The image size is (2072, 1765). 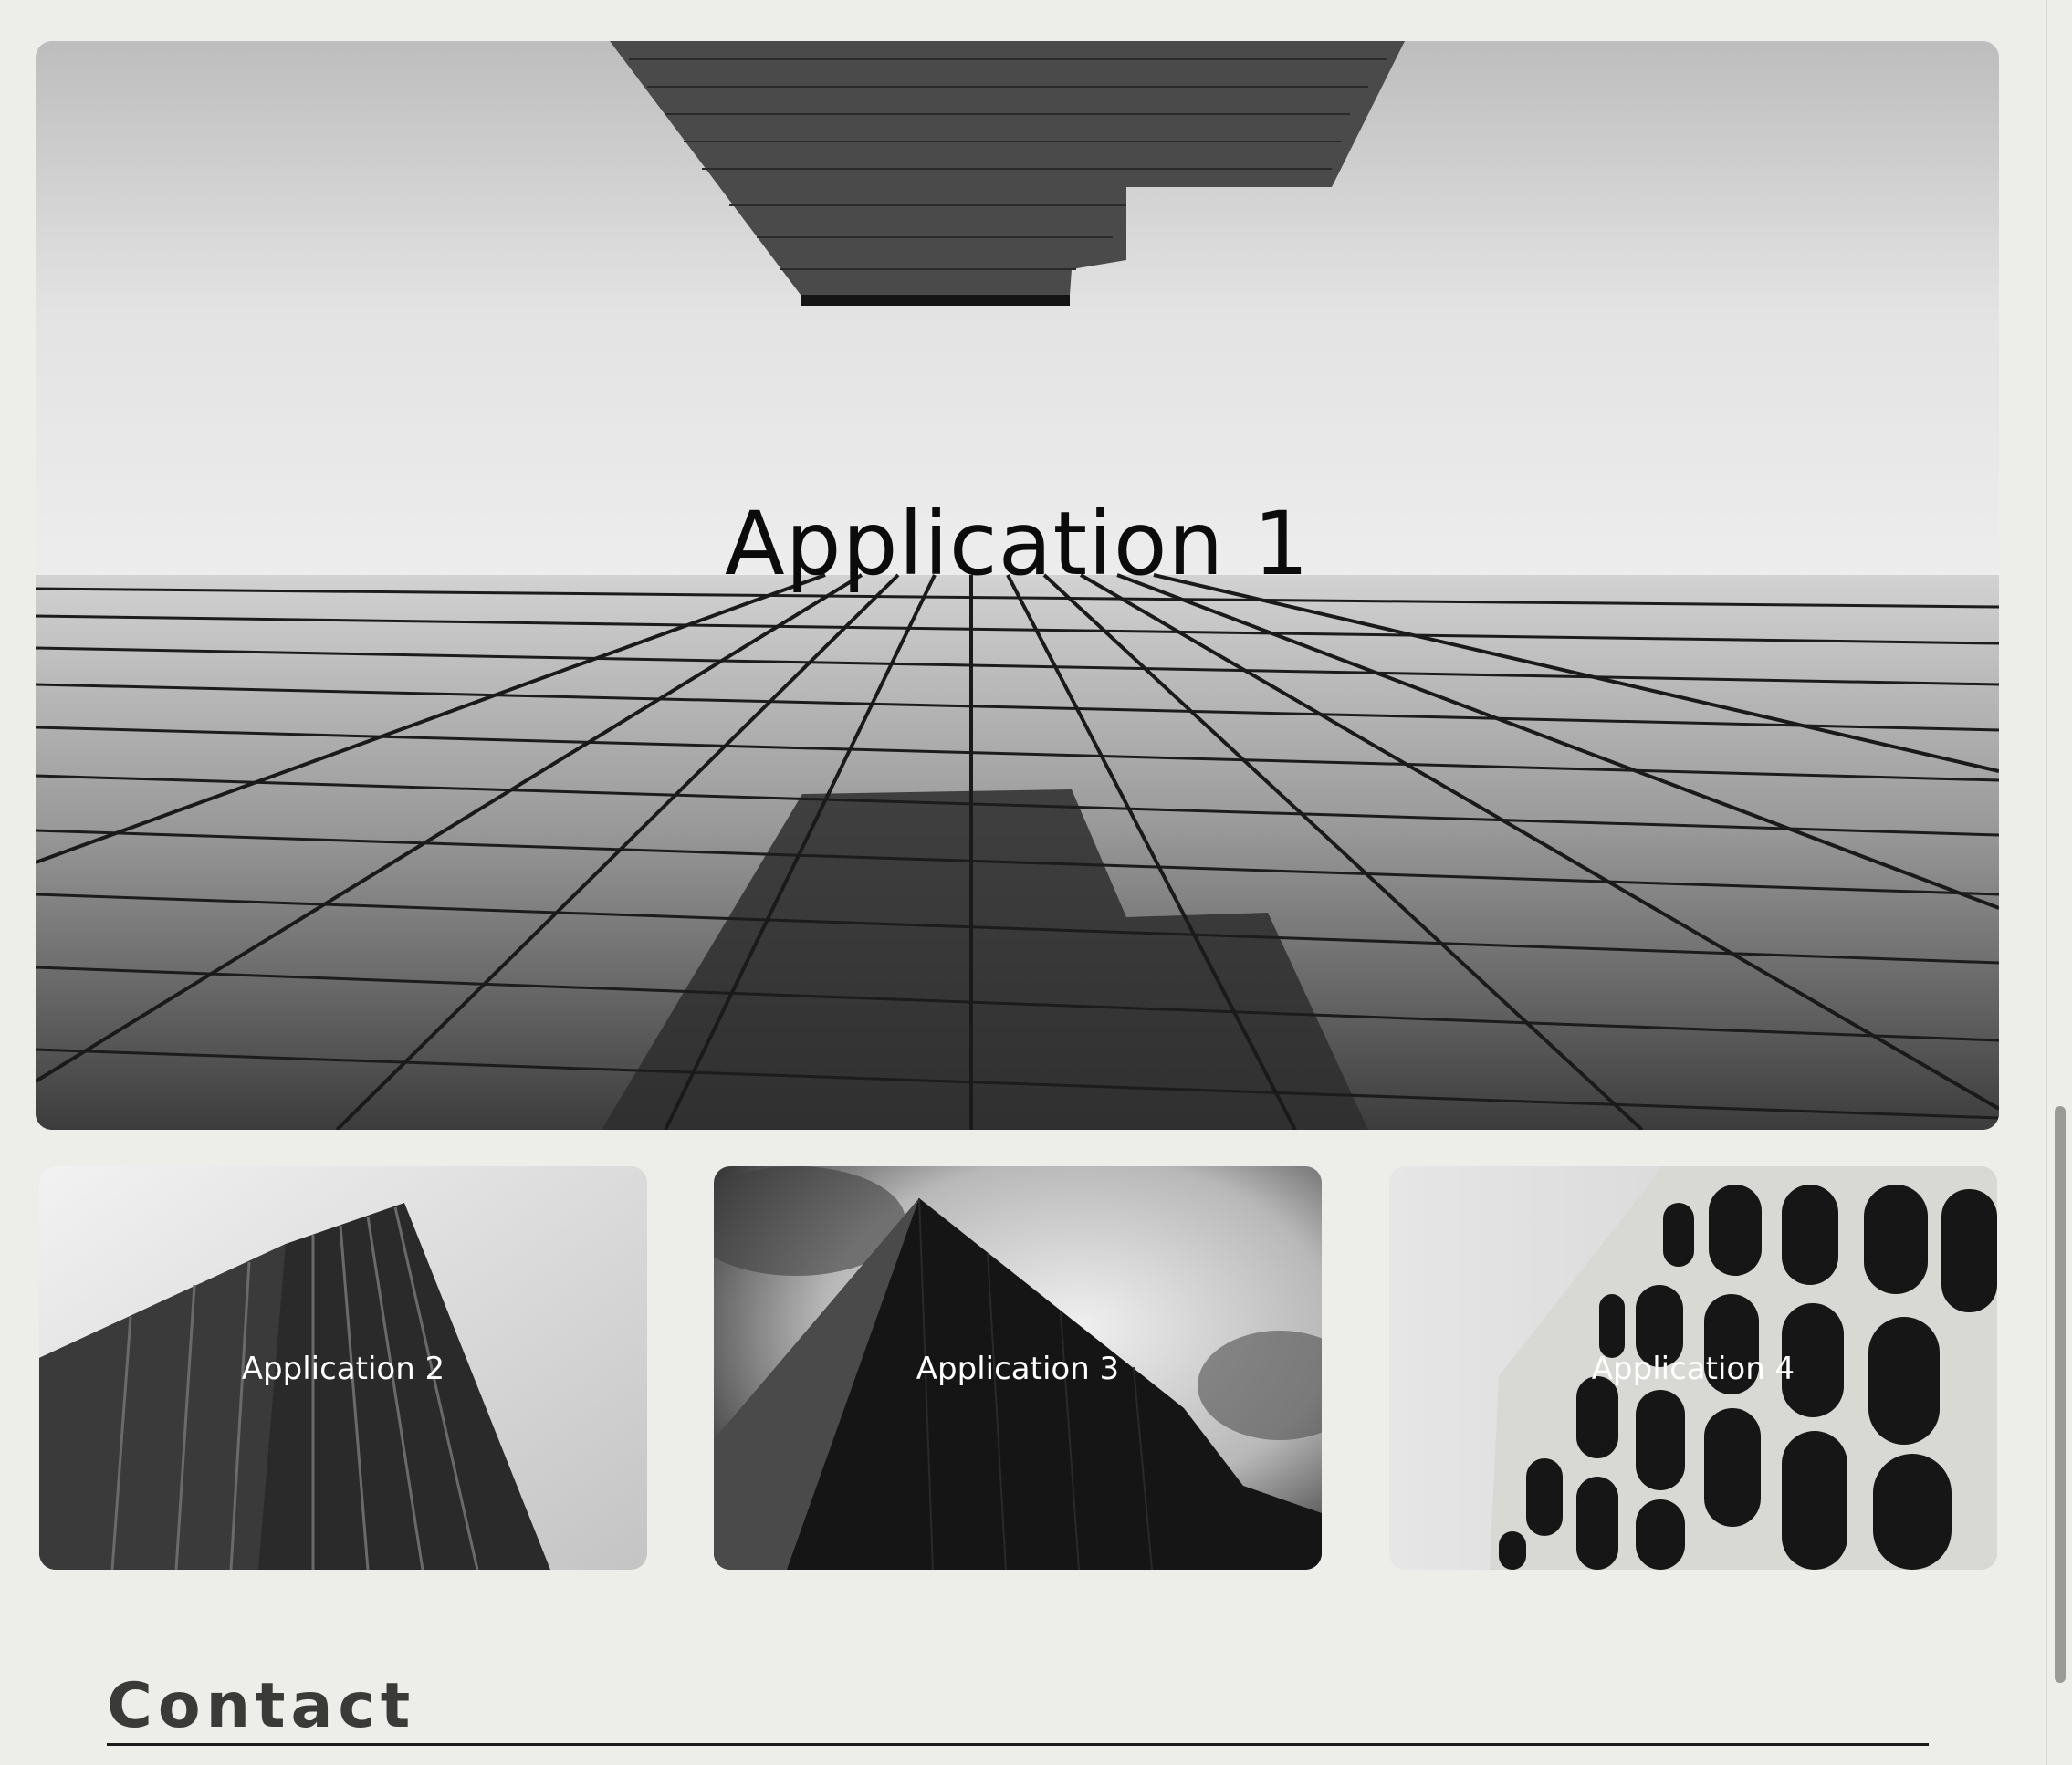 I want to click on application-3-card: Application 3, so click(x=1018, y=1368).